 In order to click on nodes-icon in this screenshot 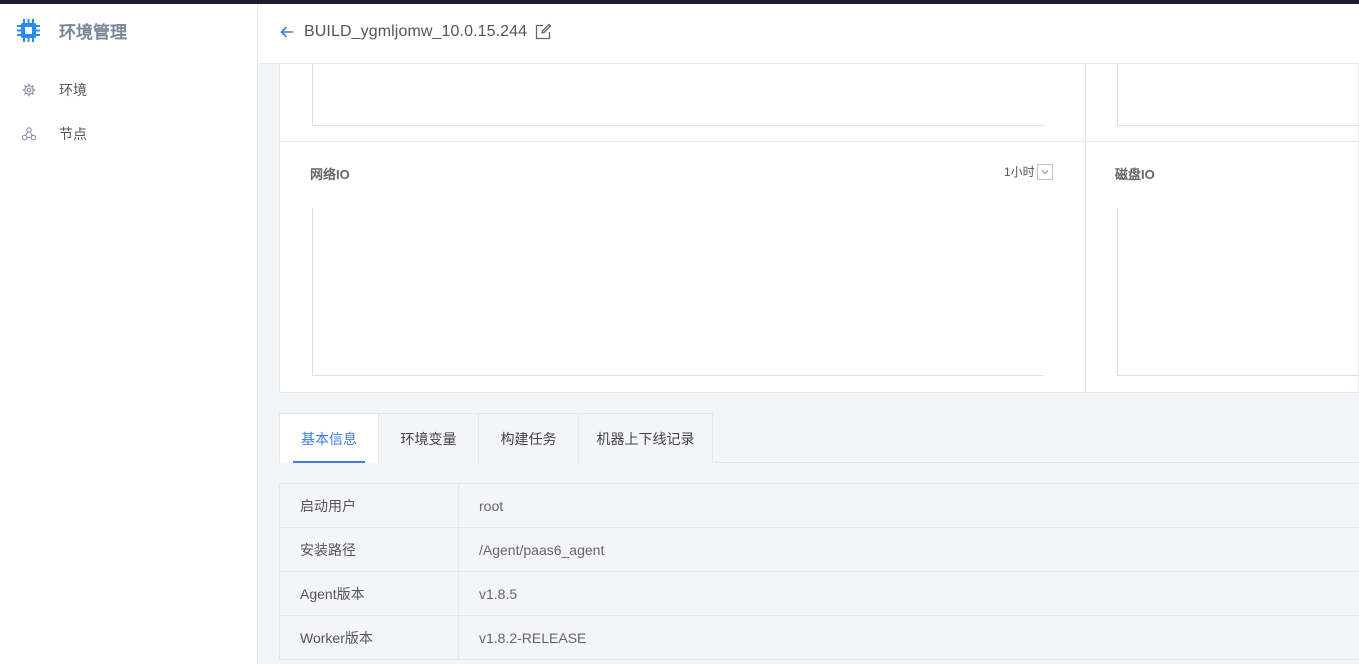, I will do `click(29, 134)`.